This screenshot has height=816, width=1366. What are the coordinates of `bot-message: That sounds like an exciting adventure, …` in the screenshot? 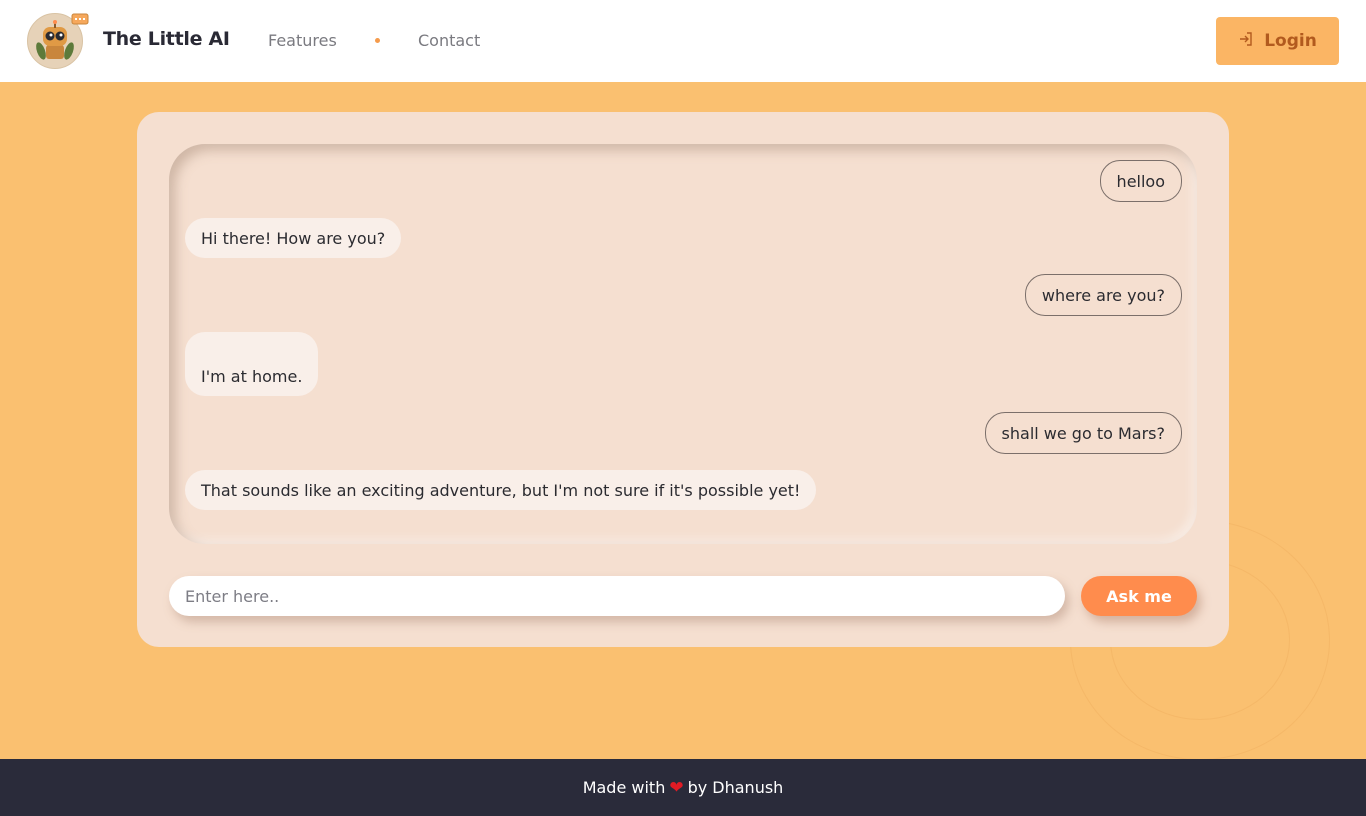 It's located at (501, 490).